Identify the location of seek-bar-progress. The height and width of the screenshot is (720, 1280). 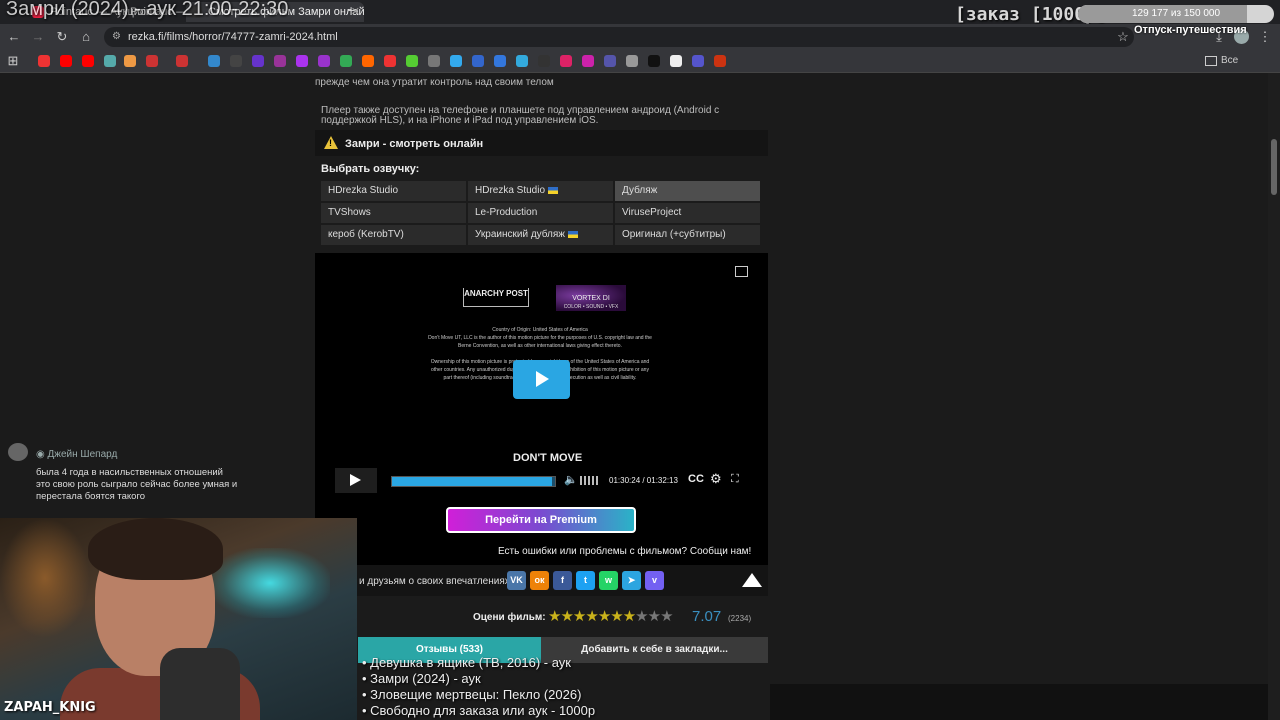
(472, 481).